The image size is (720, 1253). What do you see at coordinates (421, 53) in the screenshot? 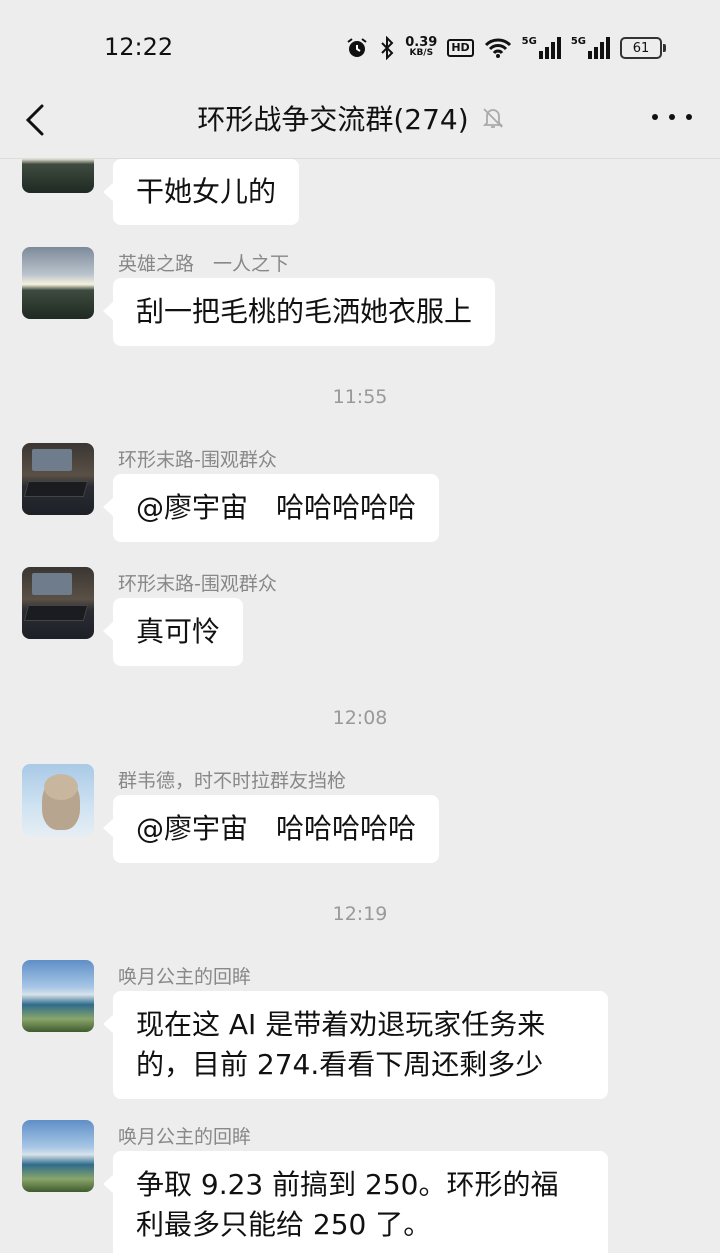
I see `net-speed-unit: KB/S` at bounding box center [421, 53].